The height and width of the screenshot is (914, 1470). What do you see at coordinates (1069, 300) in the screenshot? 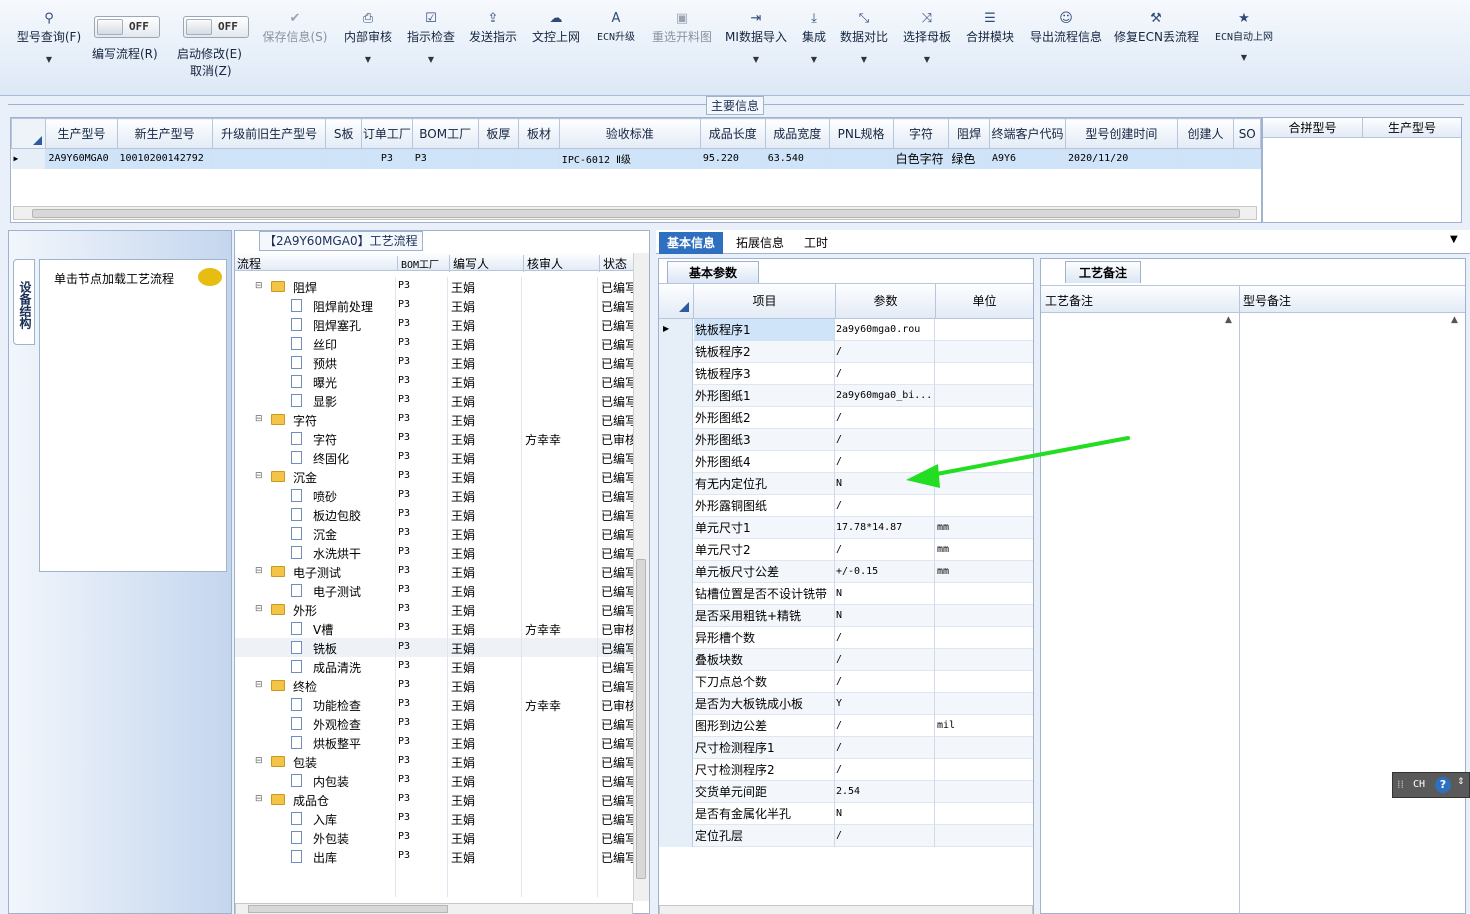
I see `col-header: 工艺备注` at bounding box center [1069, 300].